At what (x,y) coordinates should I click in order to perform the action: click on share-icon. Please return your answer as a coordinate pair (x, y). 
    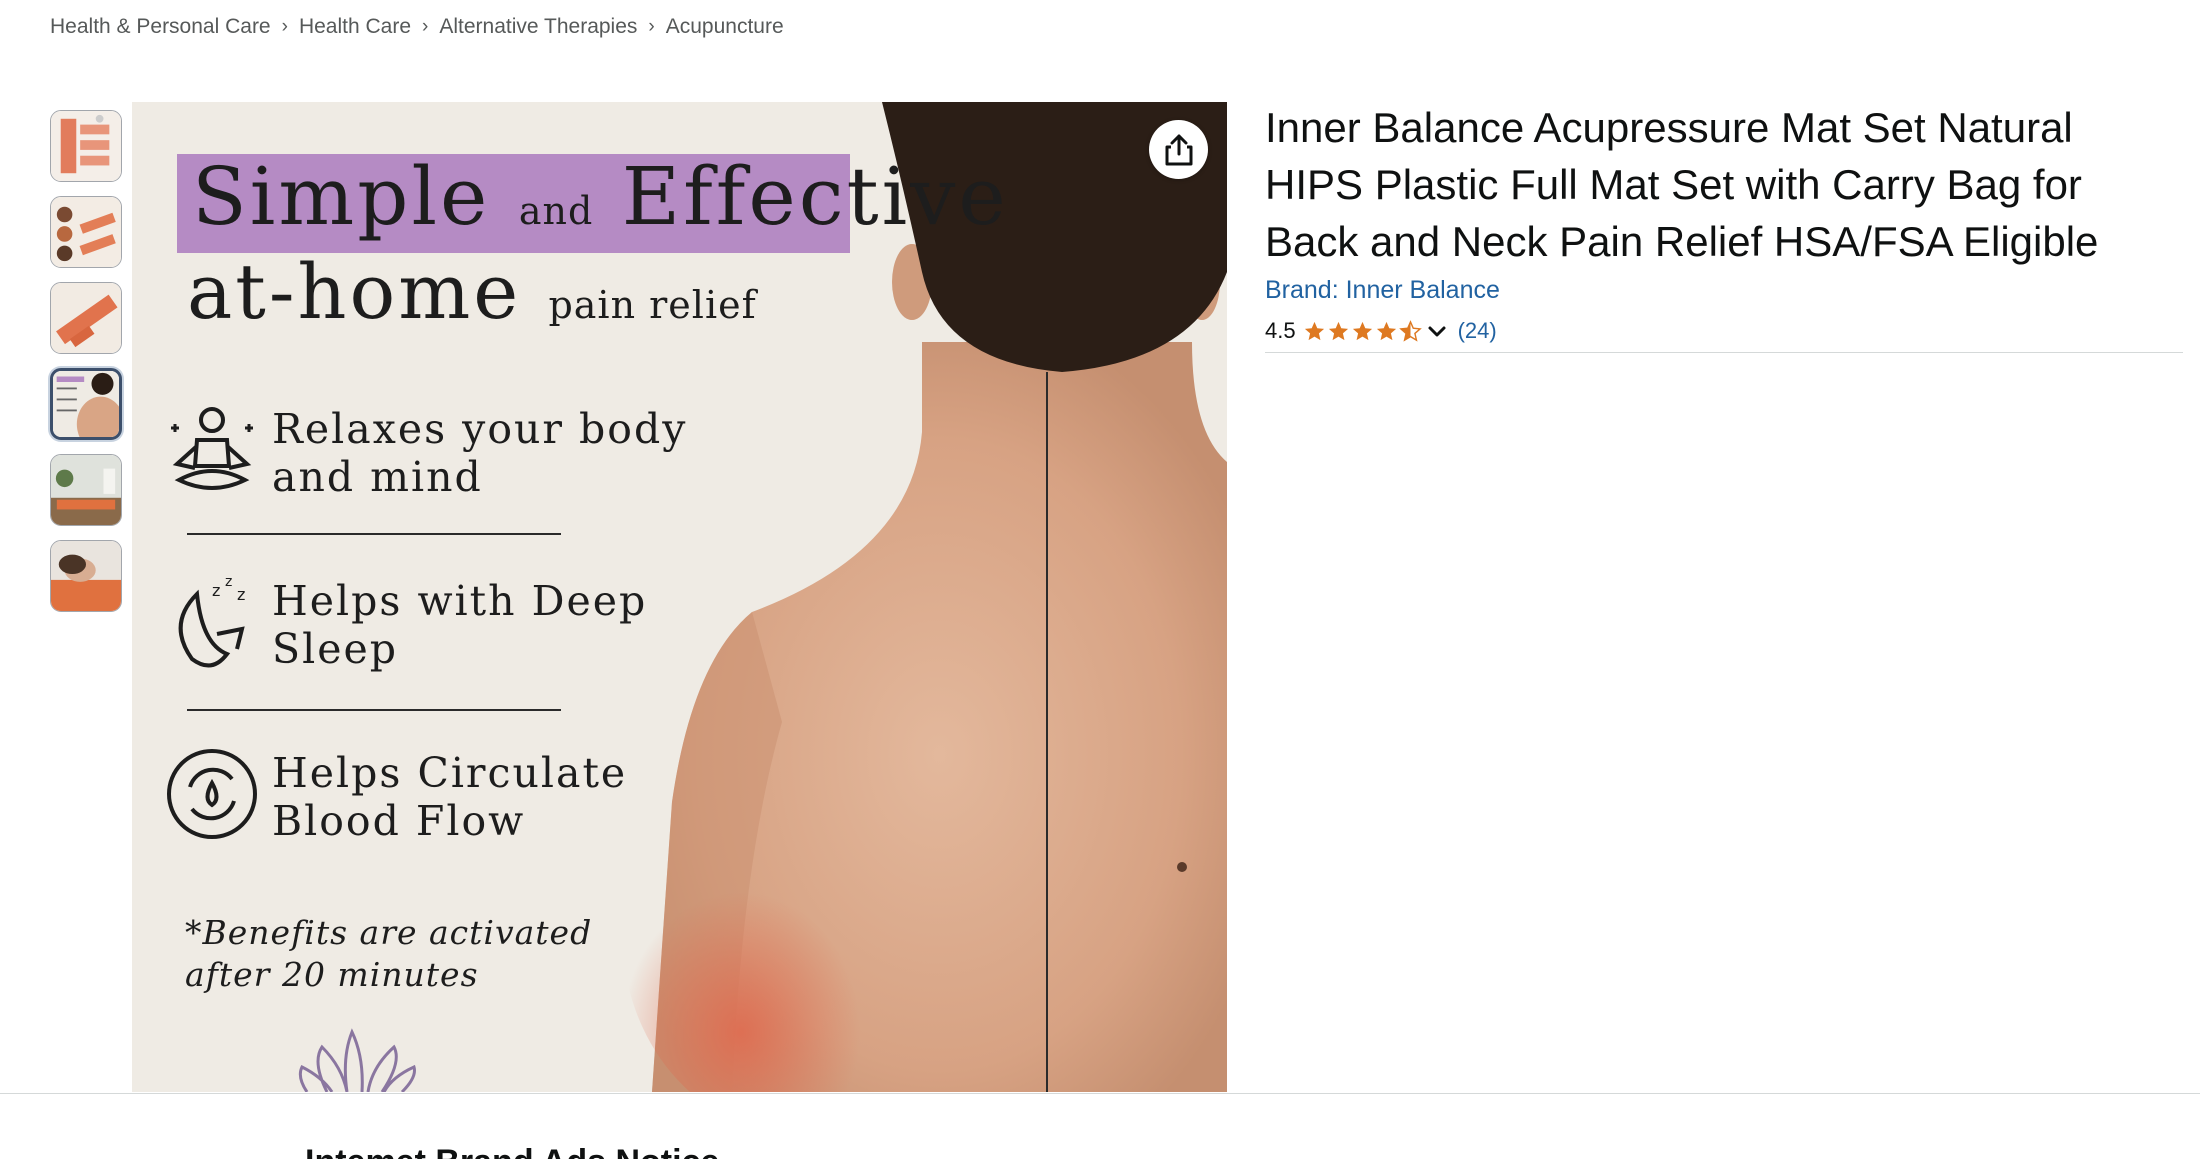
    Looking at the image, I should click on (1178, 149).